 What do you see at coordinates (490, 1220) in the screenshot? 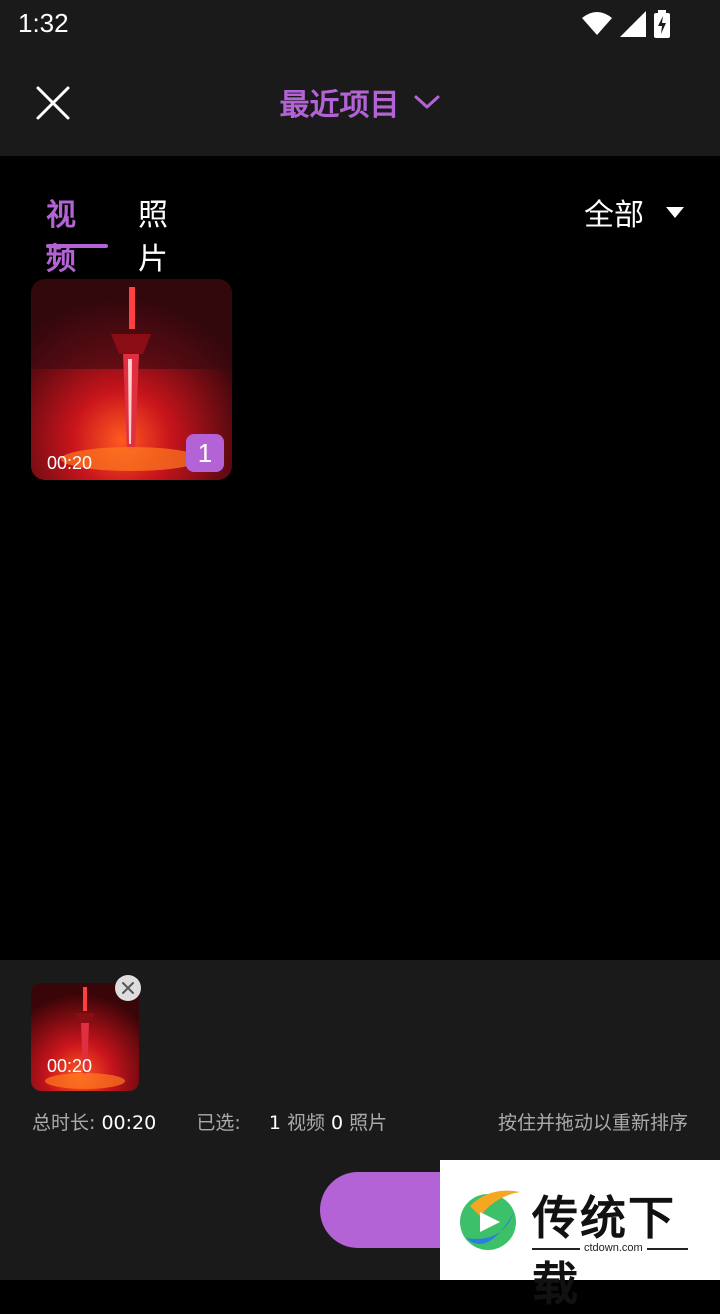
I see `watermark-logo-icon` at bounding box center [490, 1220].